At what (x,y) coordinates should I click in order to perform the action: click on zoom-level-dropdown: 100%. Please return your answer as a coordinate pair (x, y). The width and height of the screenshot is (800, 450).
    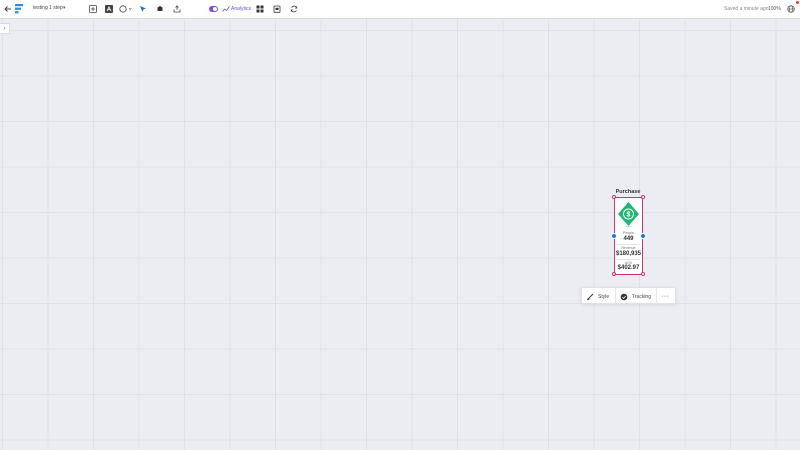
    Looking at the image, I should click on (774, 9).